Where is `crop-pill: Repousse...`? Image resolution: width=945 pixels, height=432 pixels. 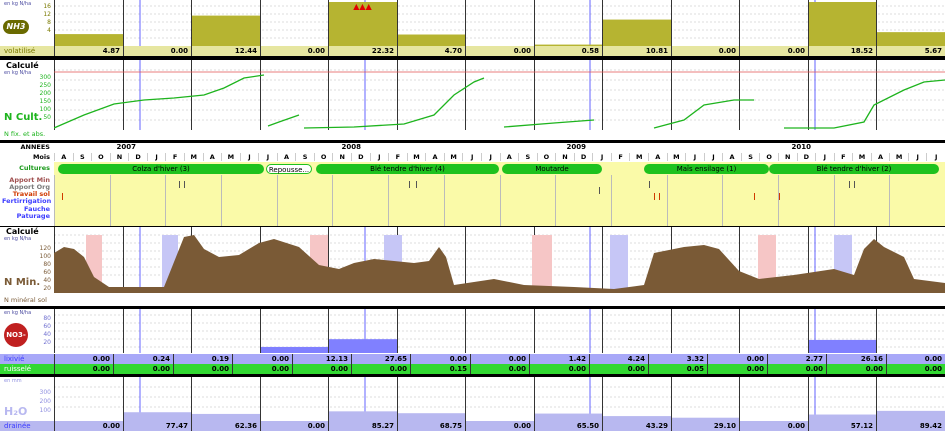 crop-pill: Repousse... is located at coordinates (289, 169).